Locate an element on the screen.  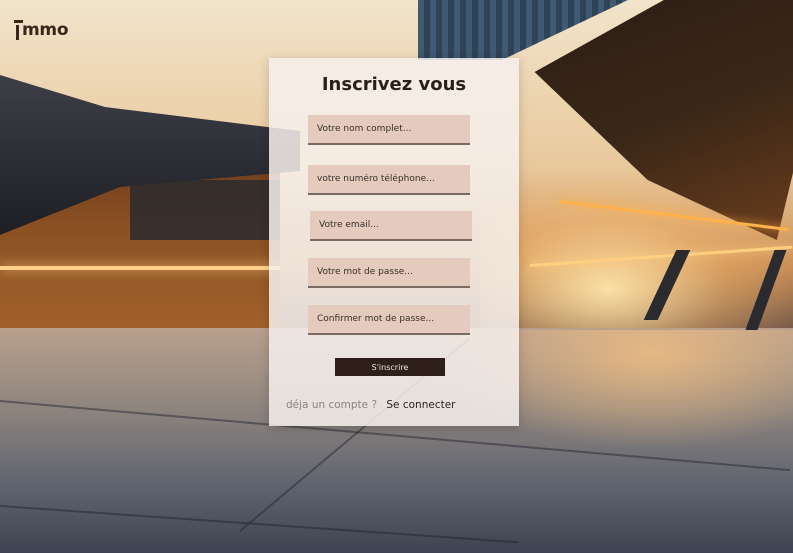
page-title: Inscrivez vous is located at coordinates (394, 84).